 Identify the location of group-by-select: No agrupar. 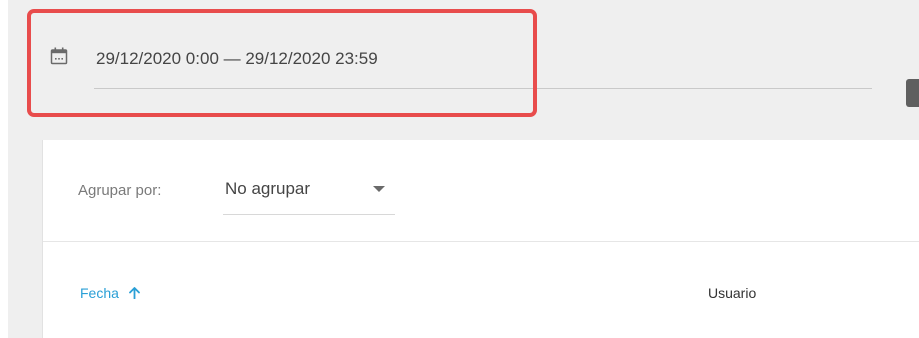
(309, 194).